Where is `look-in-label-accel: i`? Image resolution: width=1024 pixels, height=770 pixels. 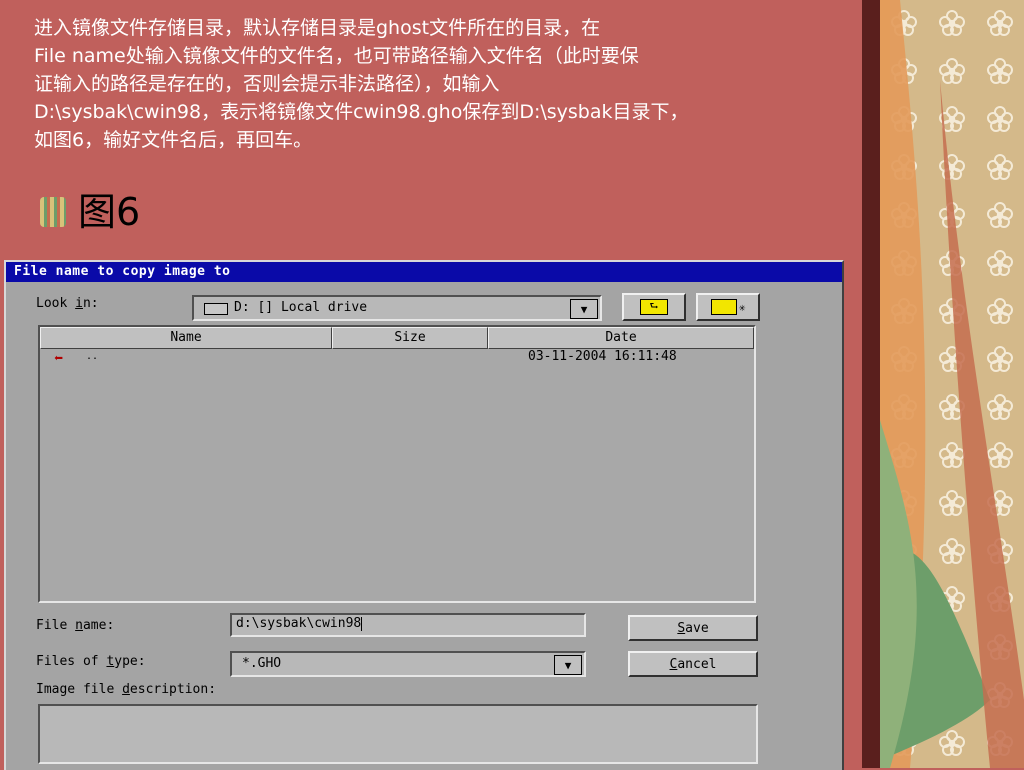 look-in-label-accel: i is located at coordinates (79, 303).